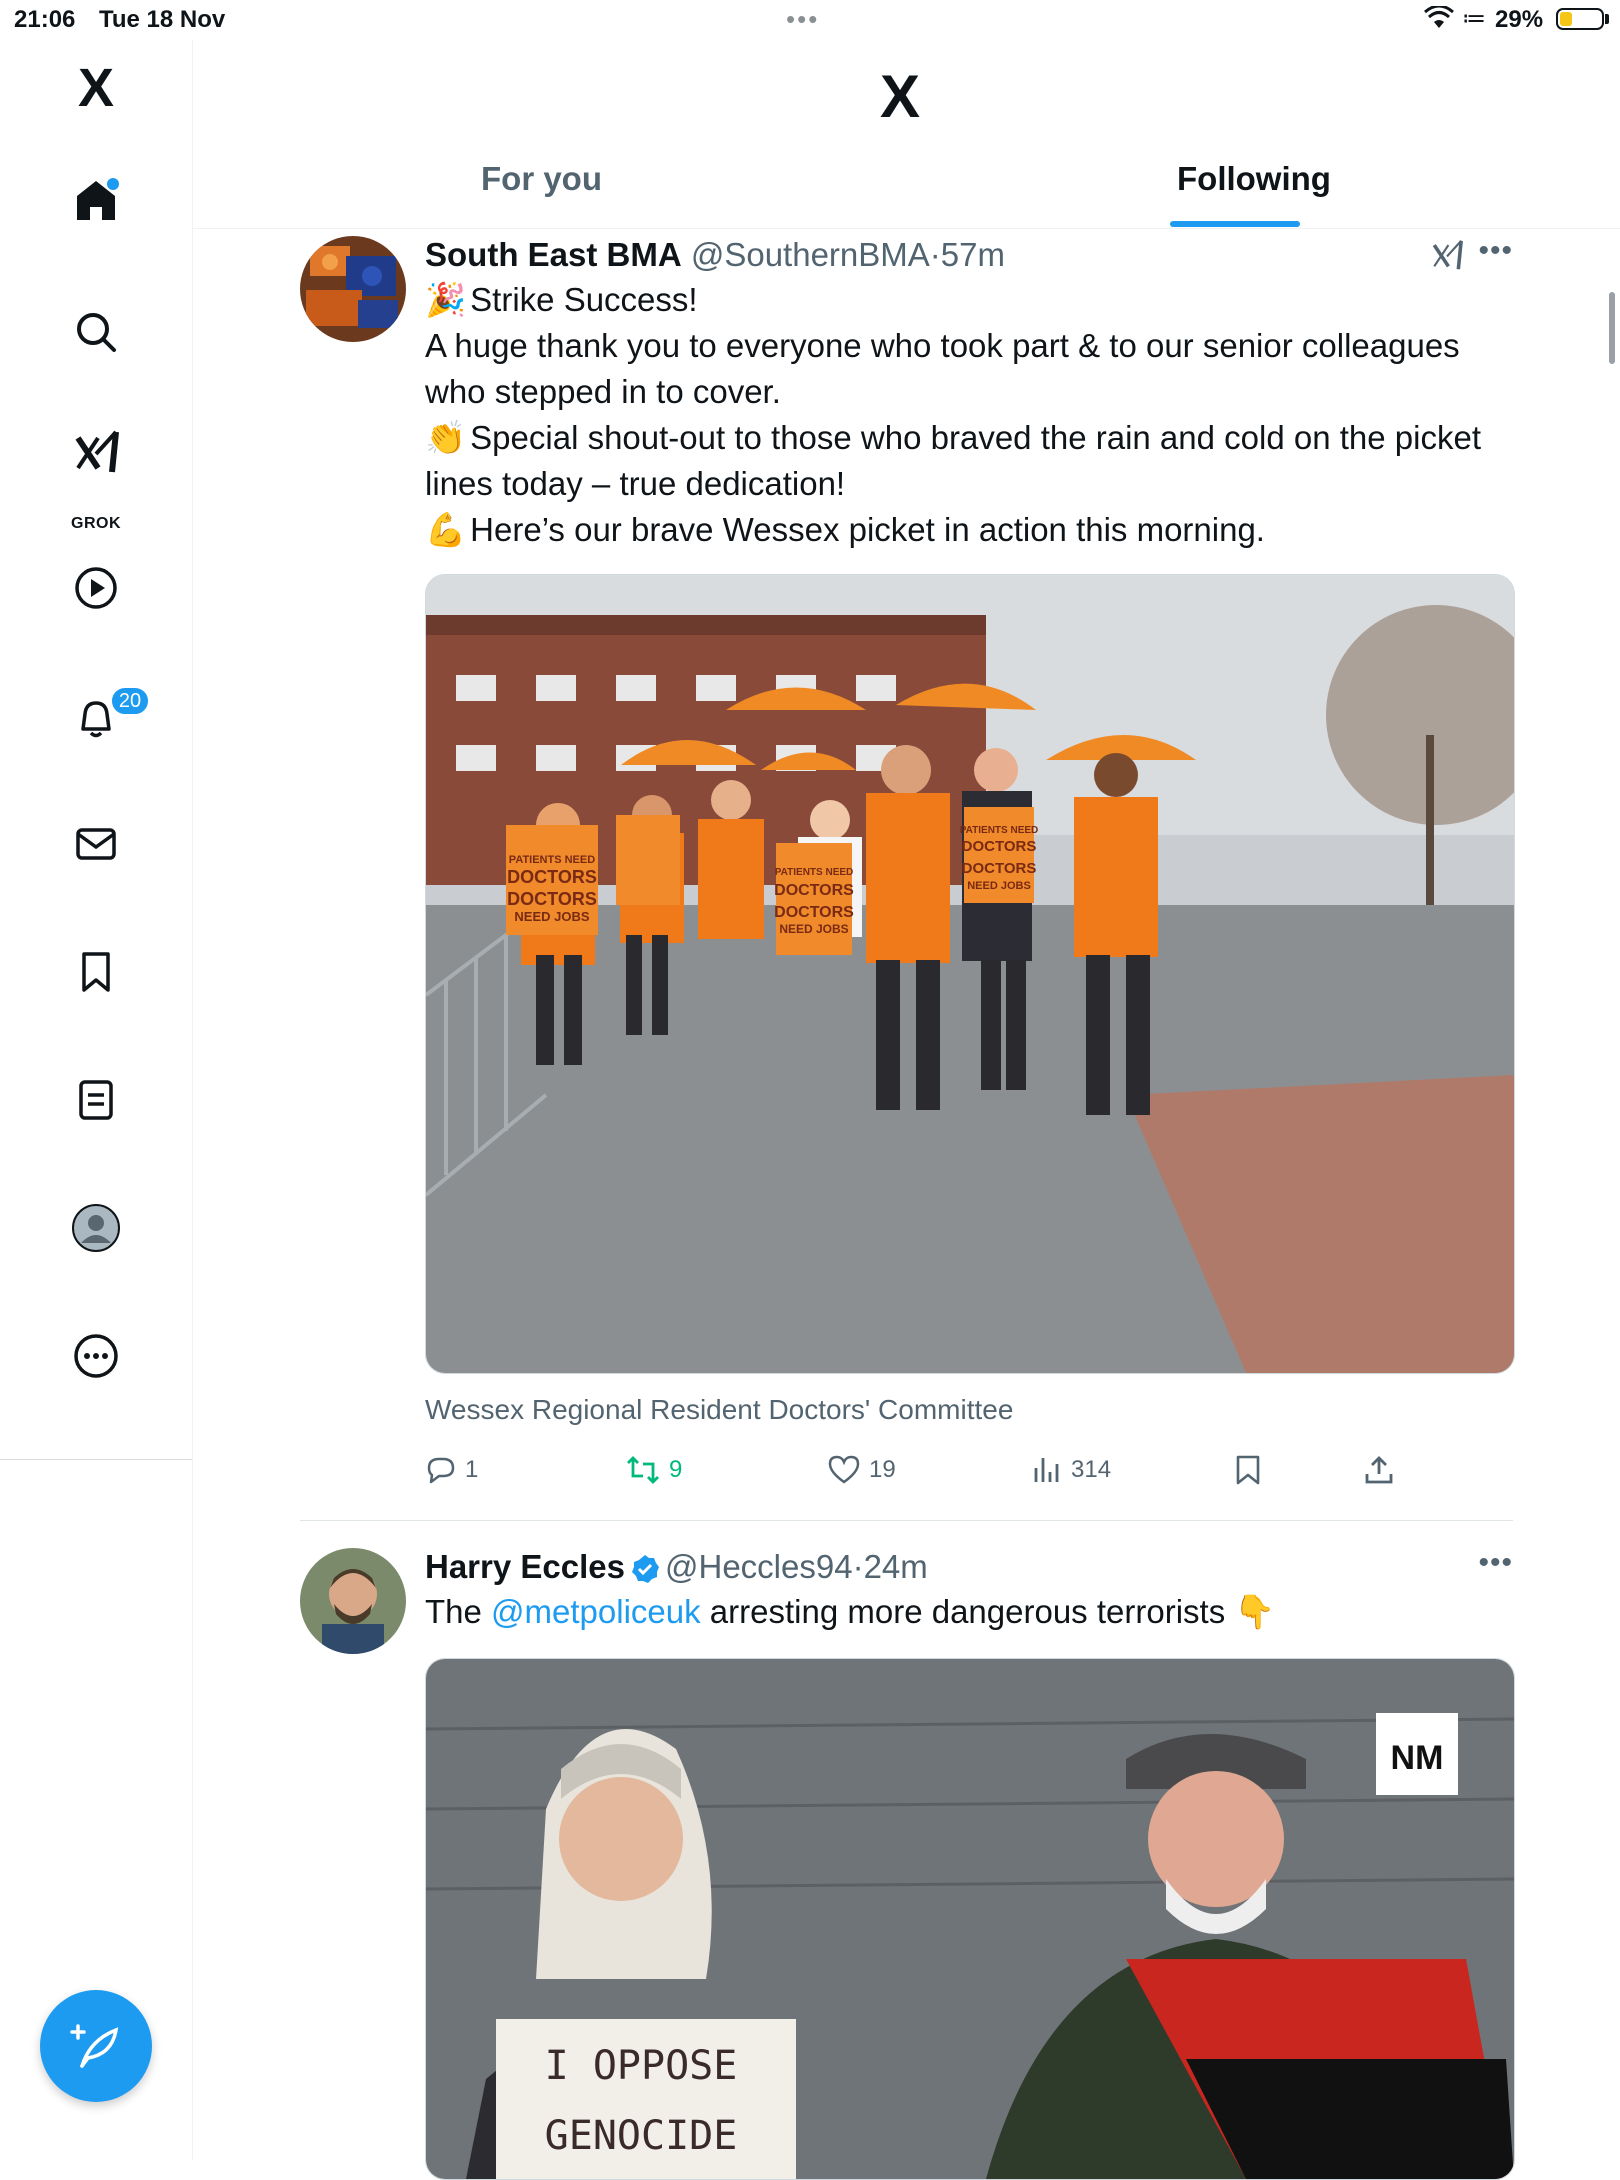 The width and height of the screenshot is (1620, 2180). Describe the element at coordinates (113, 184) in the screenshot. I see `home-unread-dot` at that location.